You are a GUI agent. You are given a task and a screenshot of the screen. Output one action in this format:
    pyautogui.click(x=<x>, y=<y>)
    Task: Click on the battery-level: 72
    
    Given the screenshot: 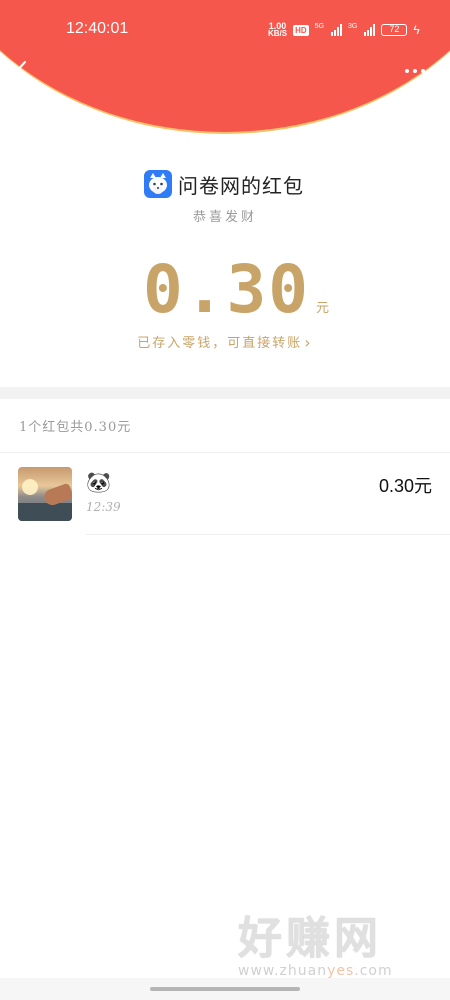 What is the action you would take?
    pyautogui.click(x=394, y=29)
    